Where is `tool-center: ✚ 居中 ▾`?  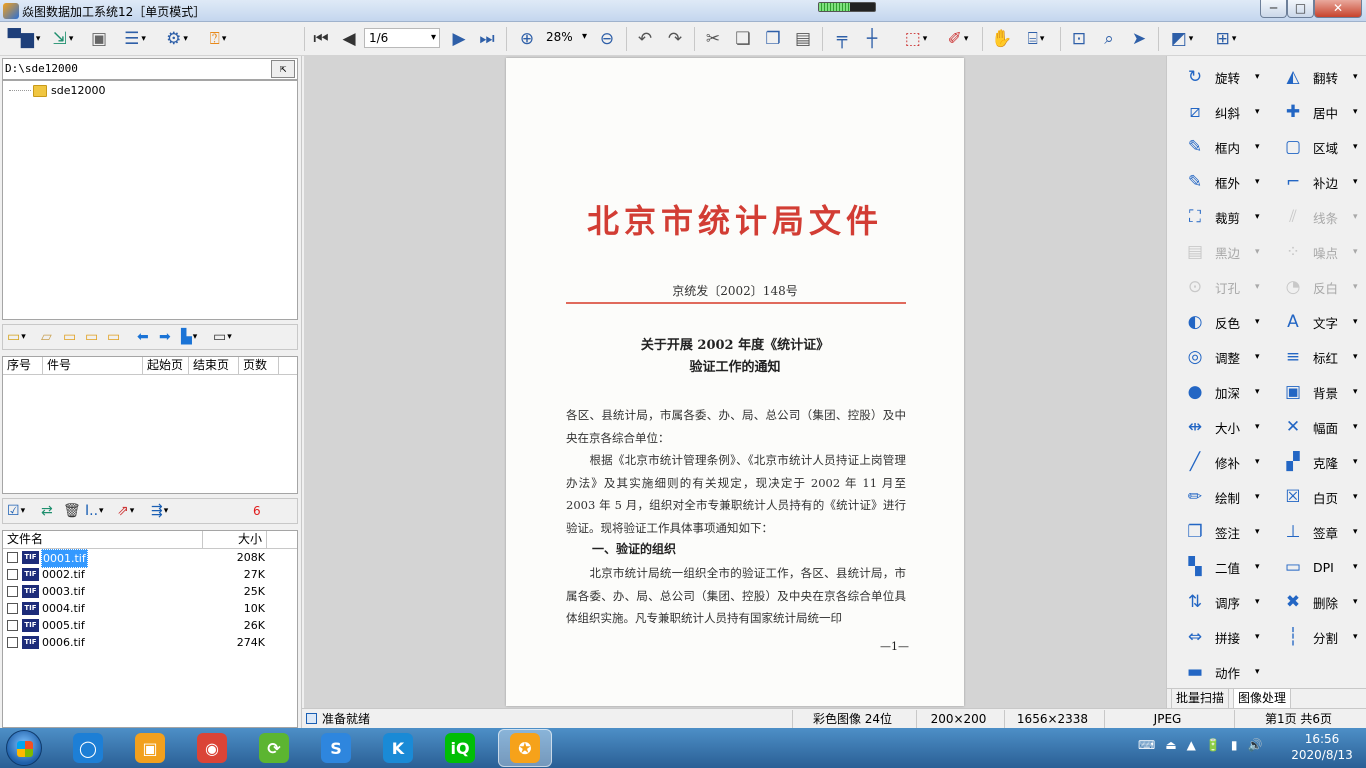 tool-center: ✚ 居中 ▾ is located at coordinates (1313, 112).